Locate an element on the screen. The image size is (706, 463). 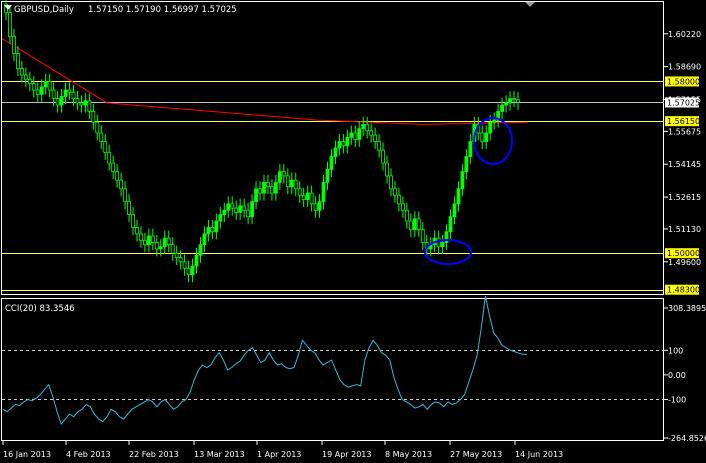
svg-text: 1.48300 is located at coordinates (683, 290).